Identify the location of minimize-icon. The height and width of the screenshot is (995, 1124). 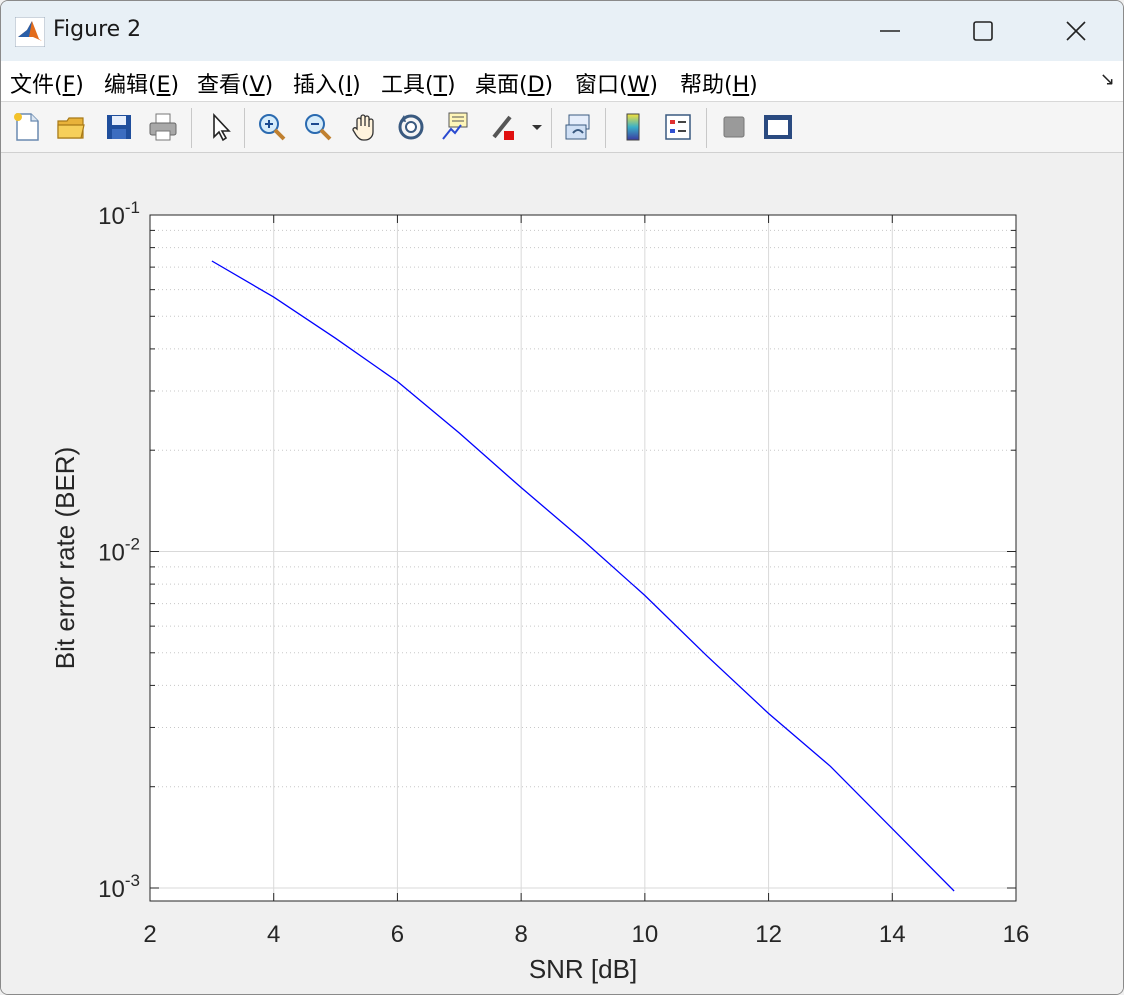
(890, 31).